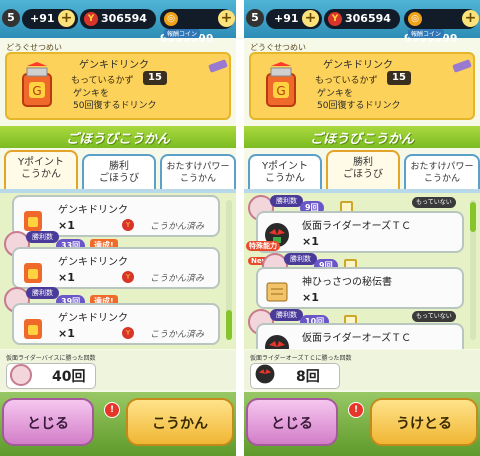 This screenshot has height=456, width=480. Describe the element at coordinates (347, 282) in the screenshot. I see `item-name: 神ひっさつの秘伝書` at that location.